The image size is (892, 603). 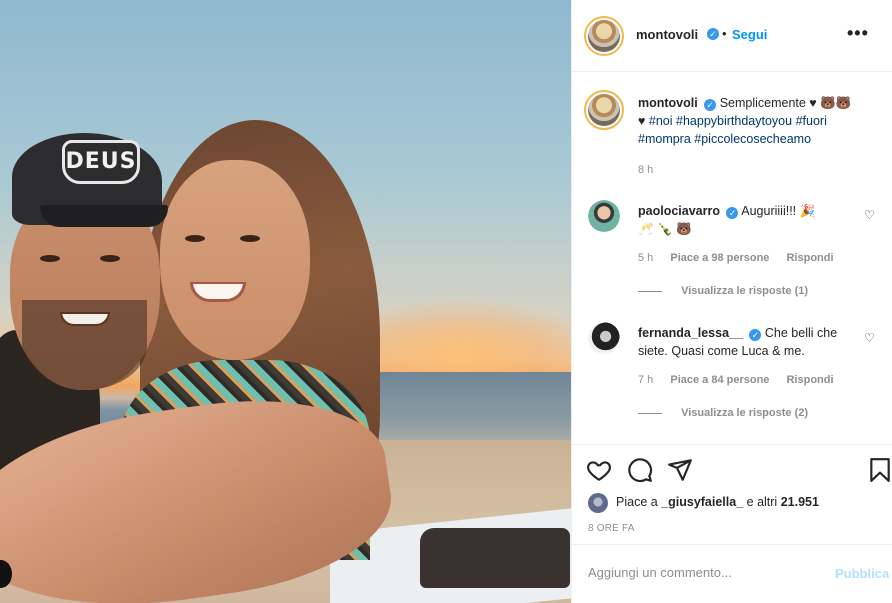 I want to click on caption-body: Semplicemente ♥ 🐻🐻, so click(x=785, y=103).